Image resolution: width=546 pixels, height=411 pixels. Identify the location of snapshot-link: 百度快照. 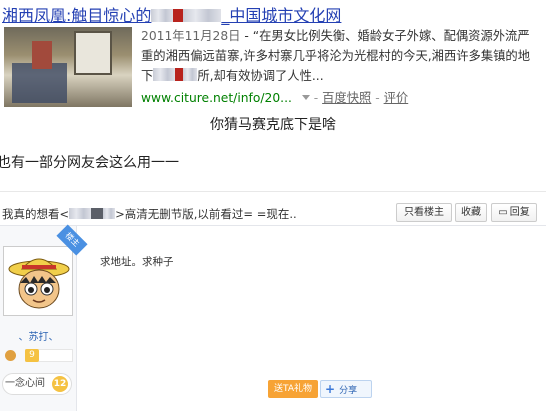
(346, 98).